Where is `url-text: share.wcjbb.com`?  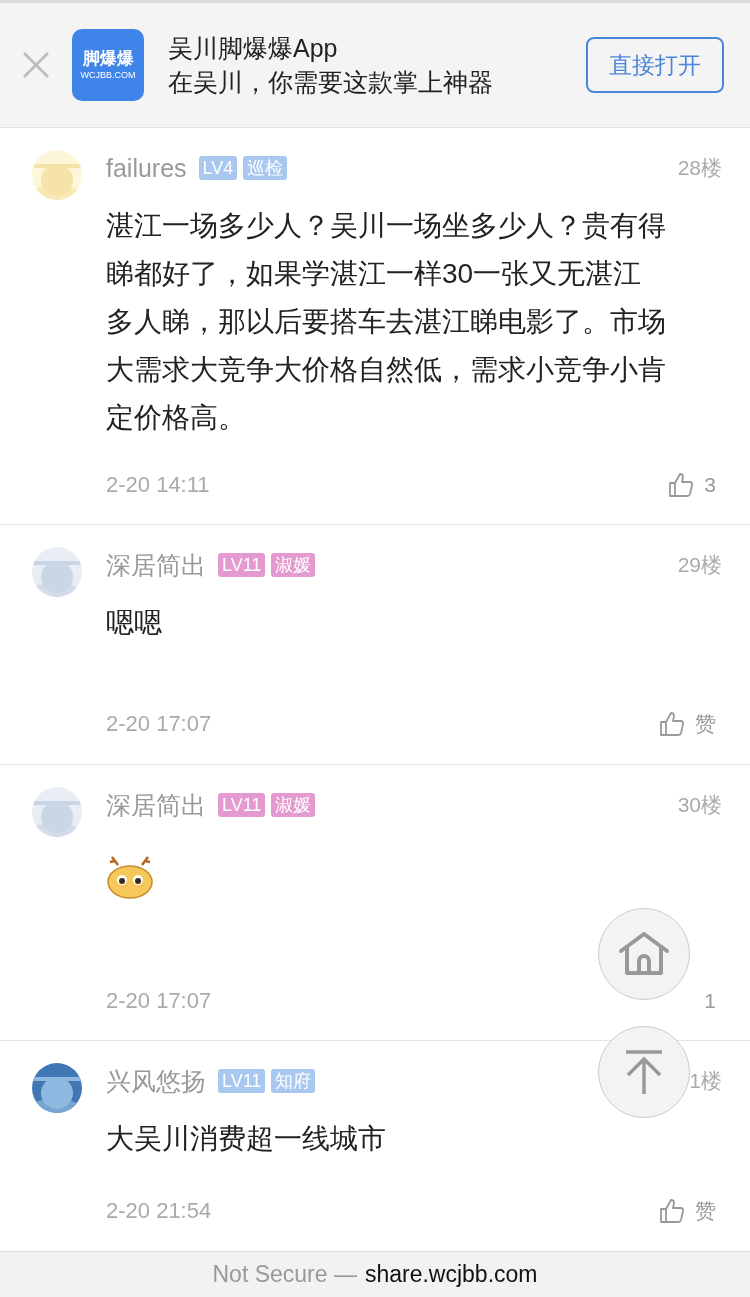
url-text: share.wcjbb.com is located at coordinates (451, 1274).